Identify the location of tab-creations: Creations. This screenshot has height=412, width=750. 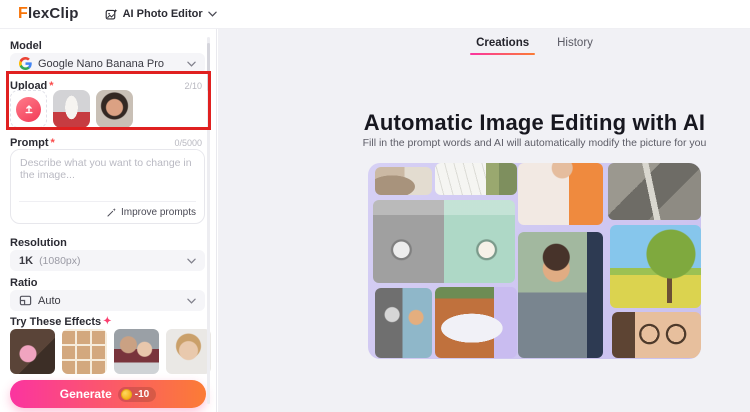
(503, 46).